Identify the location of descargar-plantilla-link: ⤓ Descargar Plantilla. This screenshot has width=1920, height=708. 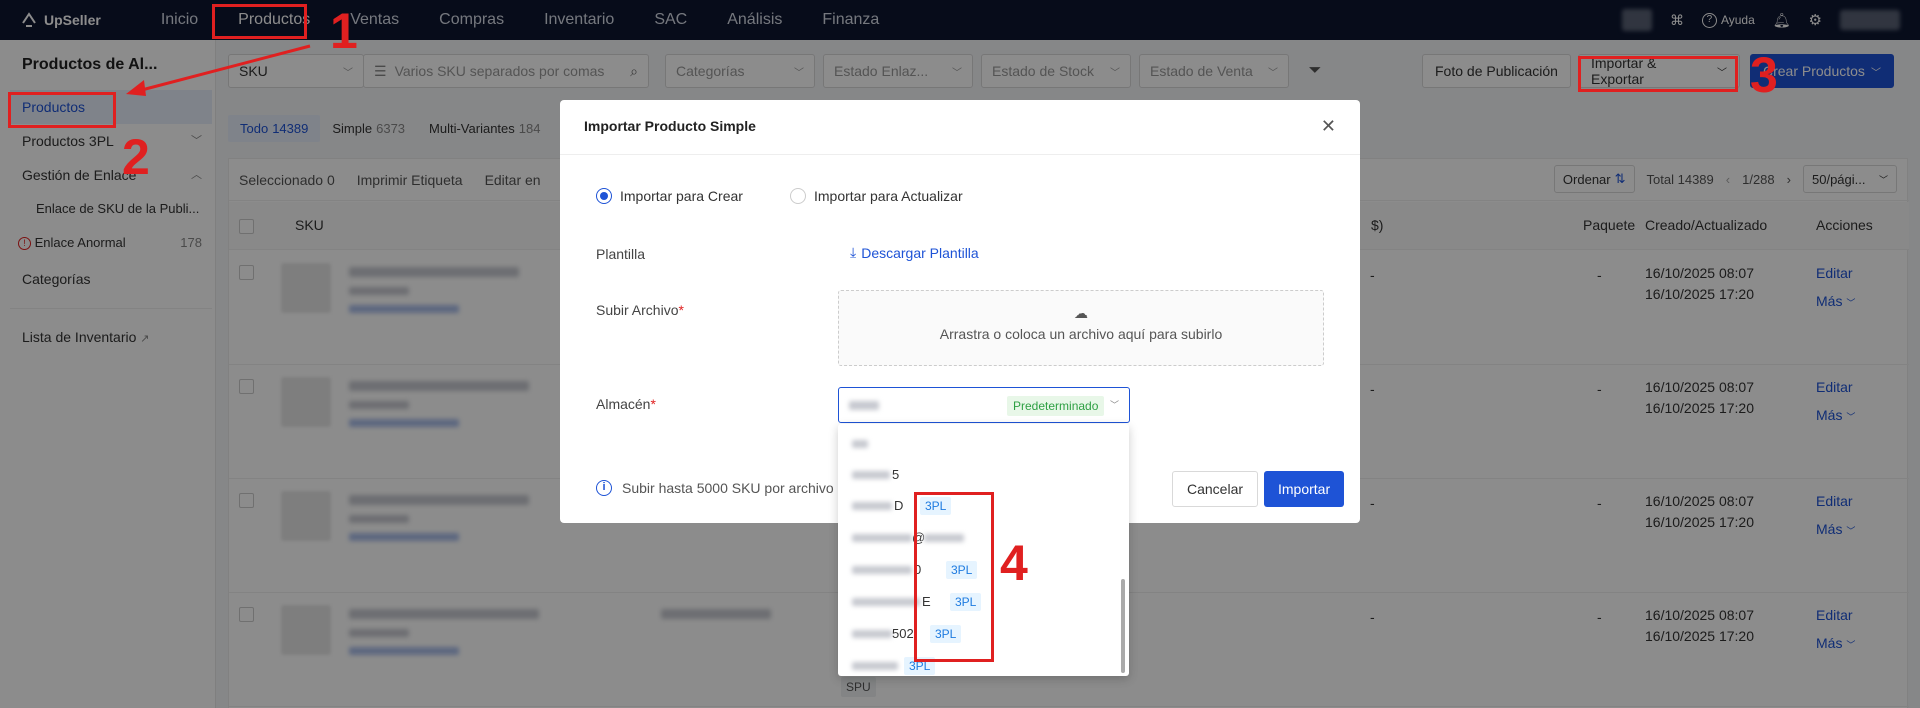
(914, 252).